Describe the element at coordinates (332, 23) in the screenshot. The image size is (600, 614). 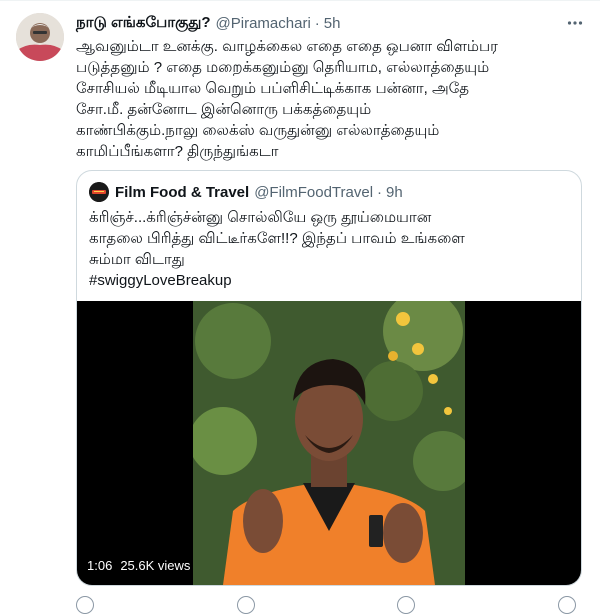
I see `tweet-timestamp: 5h` at that location.